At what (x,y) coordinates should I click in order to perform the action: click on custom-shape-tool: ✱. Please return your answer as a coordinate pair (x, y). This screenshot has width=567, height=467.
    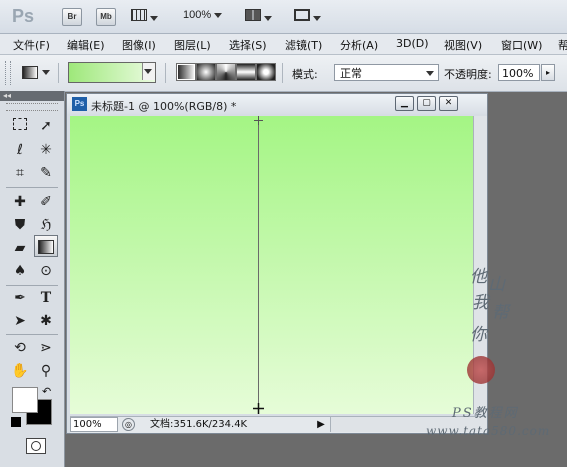
    Looking at the image, I should click on (46, 321).